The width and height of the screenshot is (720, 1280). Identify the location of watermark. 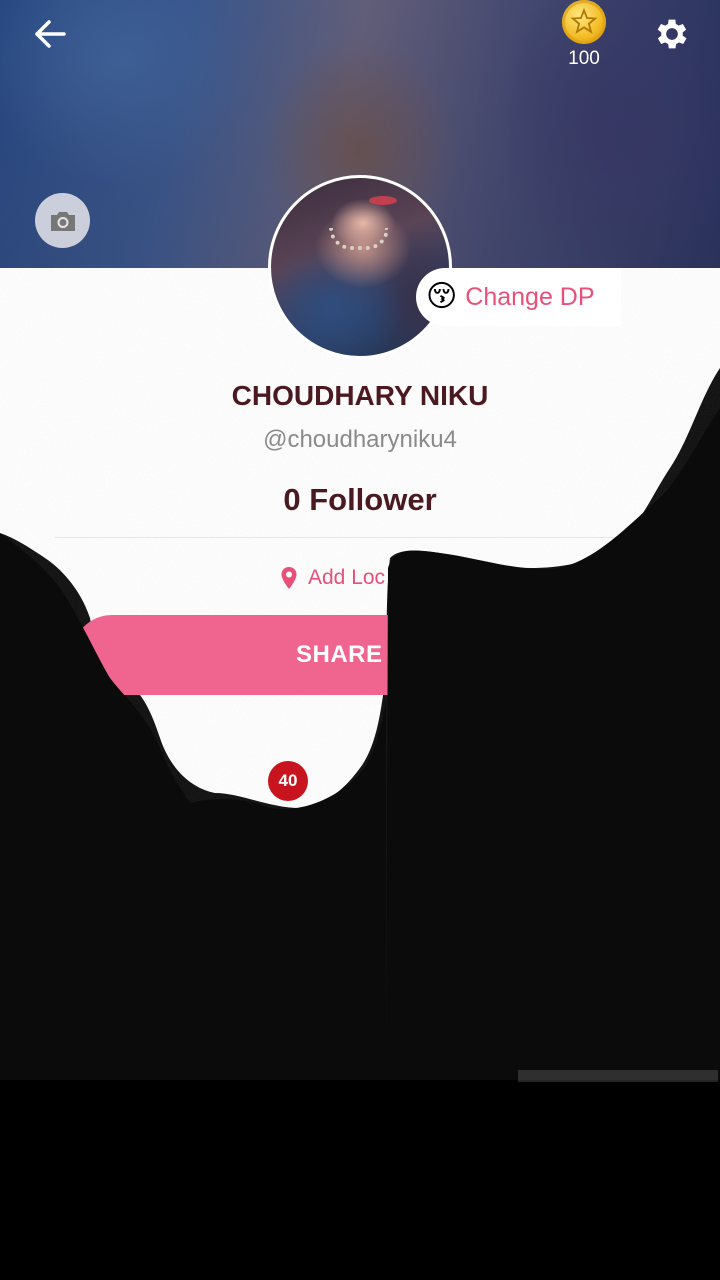
(618, 1076).